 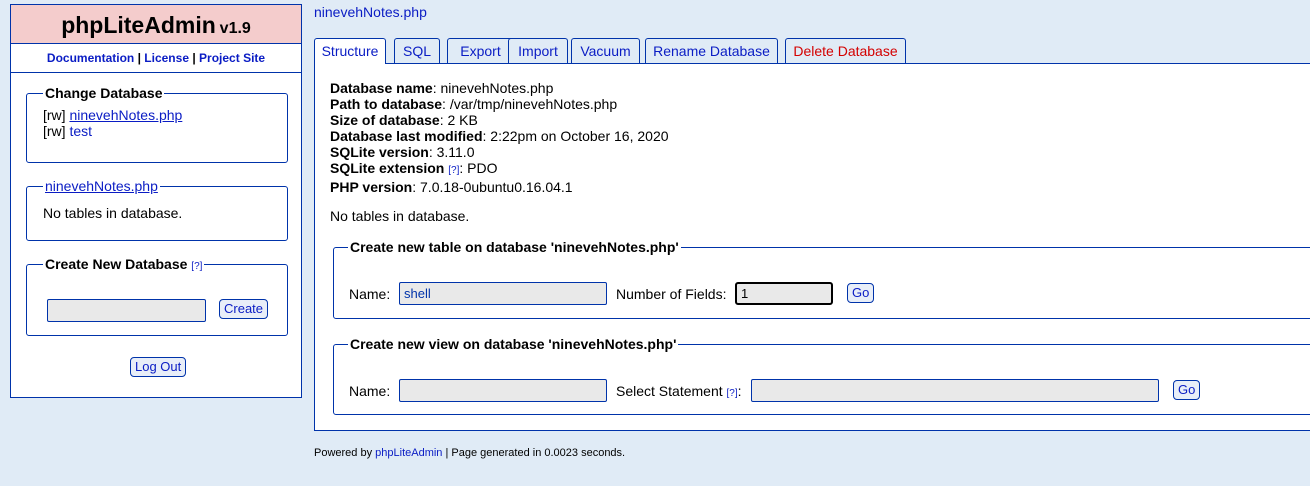 What do you see at coordinates (232, 58) in the screenshot?
I see `project-site-link: Project Site` at bounding box center [232, 58].